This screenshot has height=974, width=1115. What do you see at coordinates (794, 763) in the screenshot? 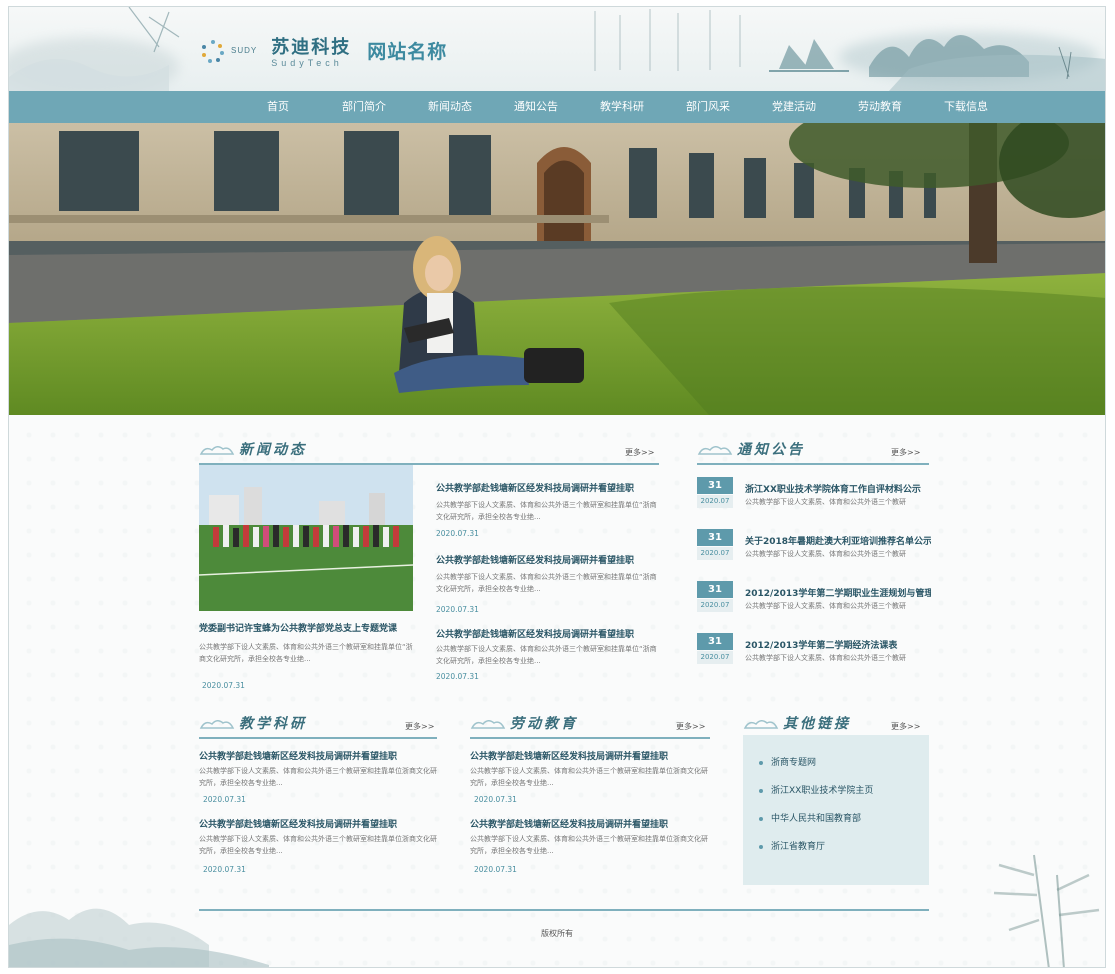
I see `external-link-label: 浙商专题网` at bounding box center [794, 763].